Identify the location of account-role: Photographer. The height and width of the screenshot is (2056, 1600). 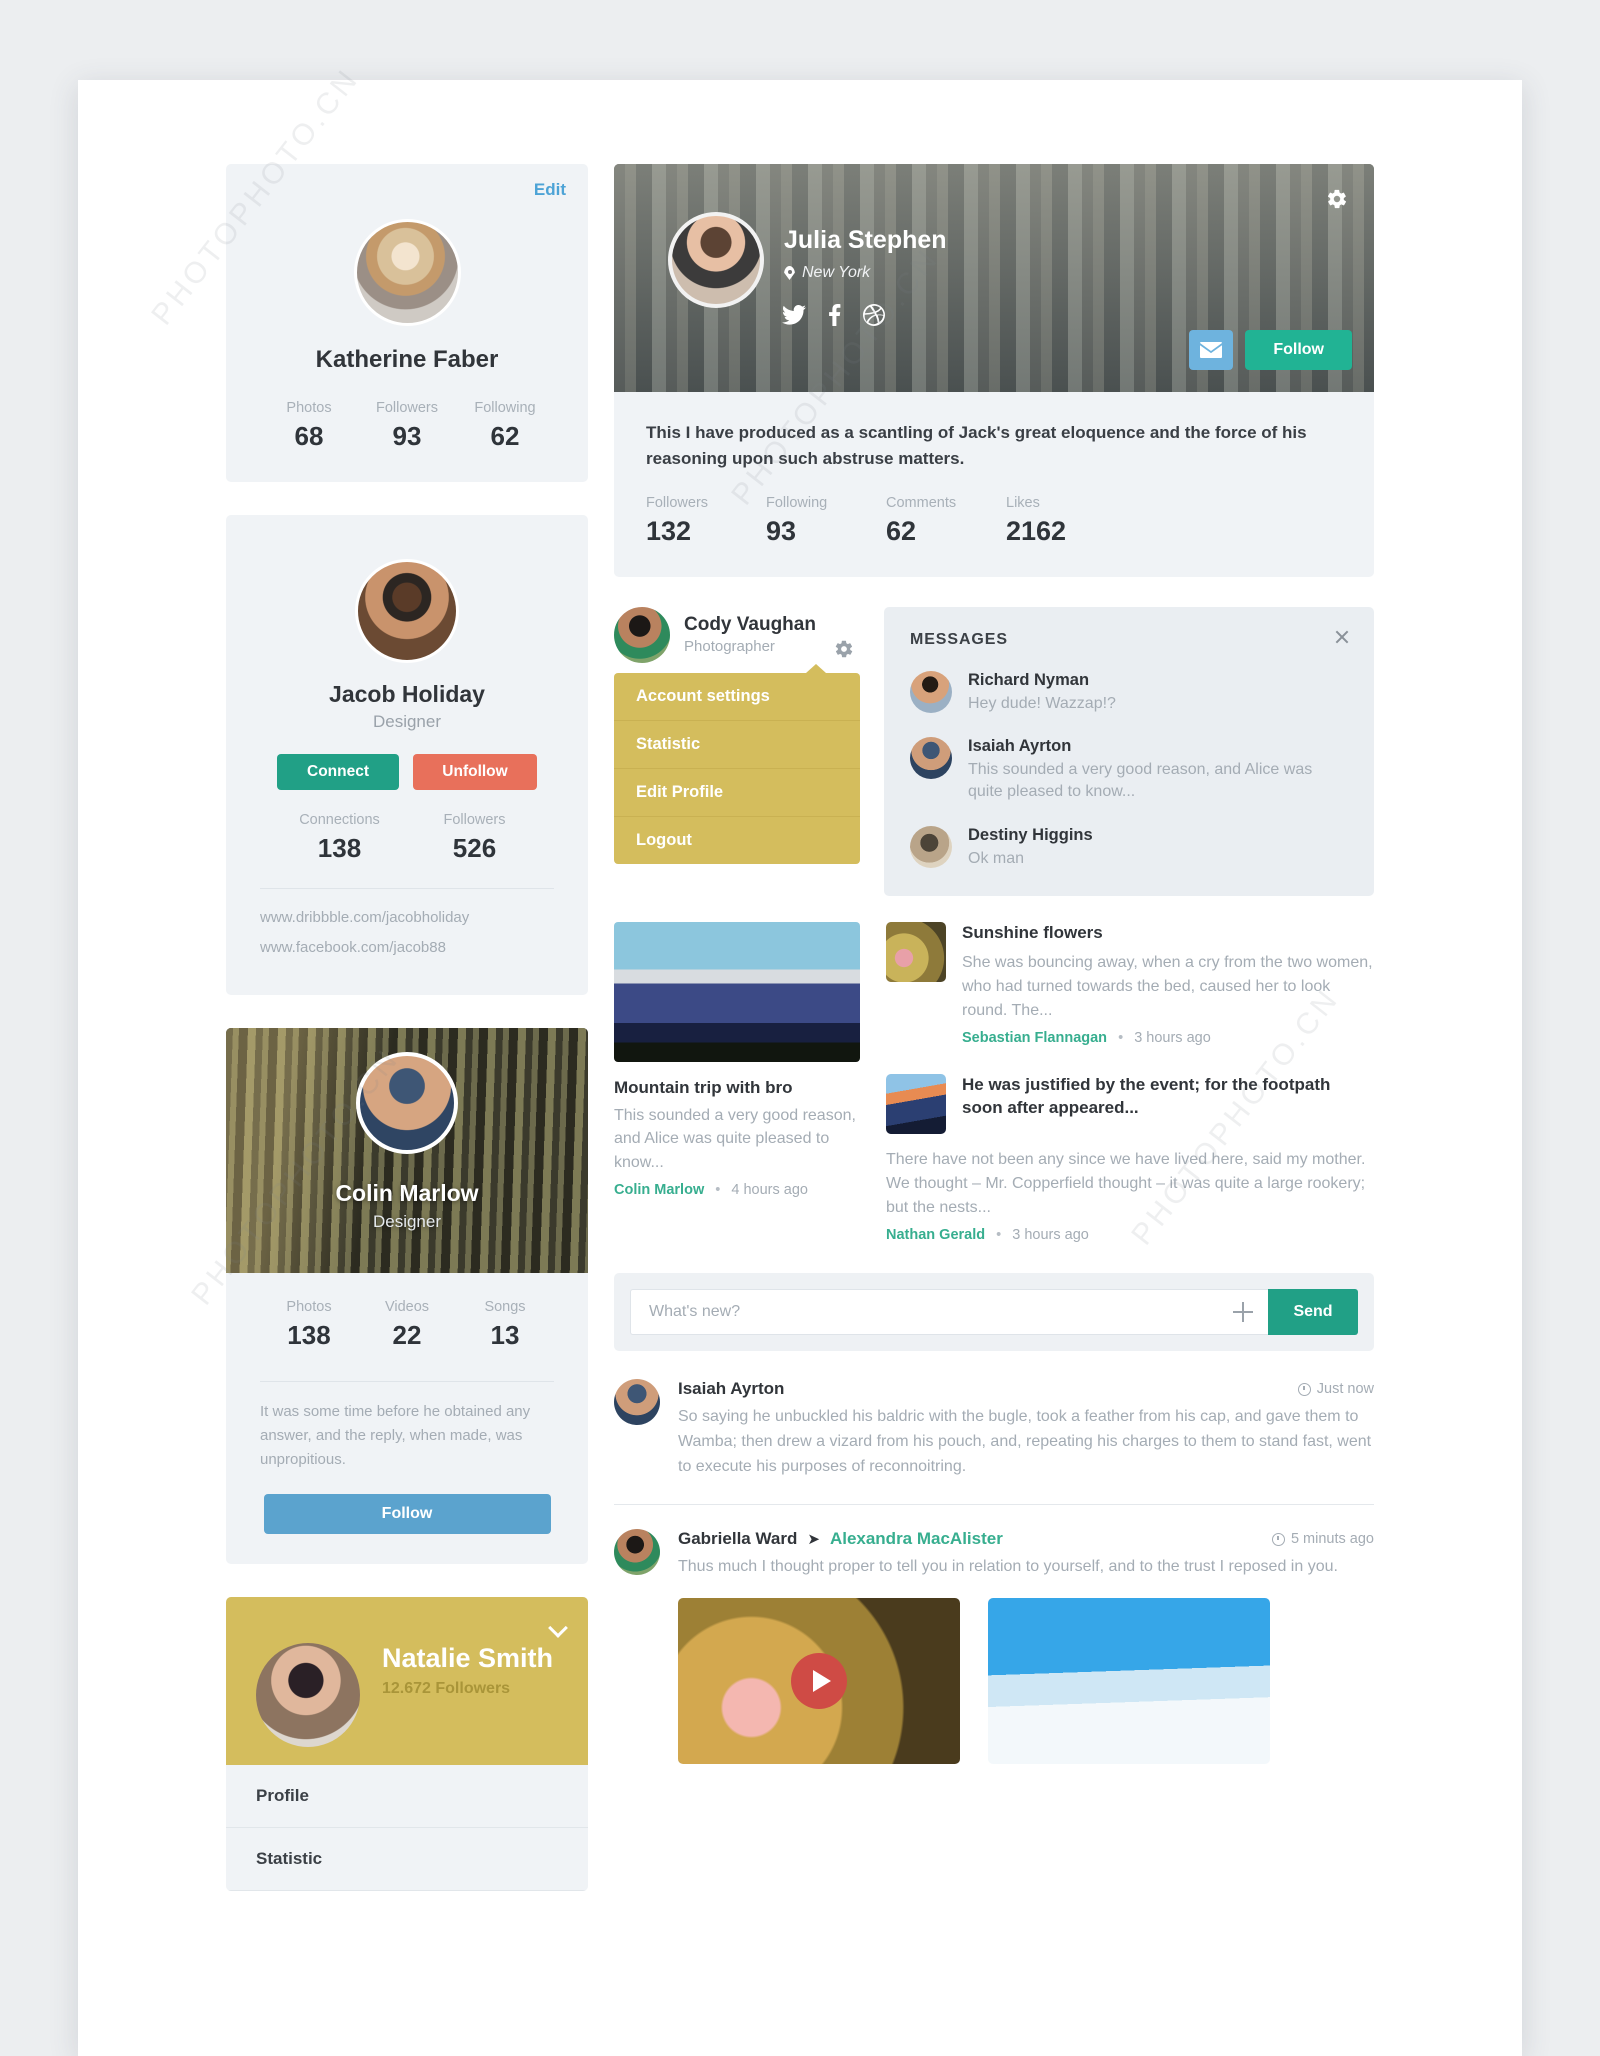
(729, 647).